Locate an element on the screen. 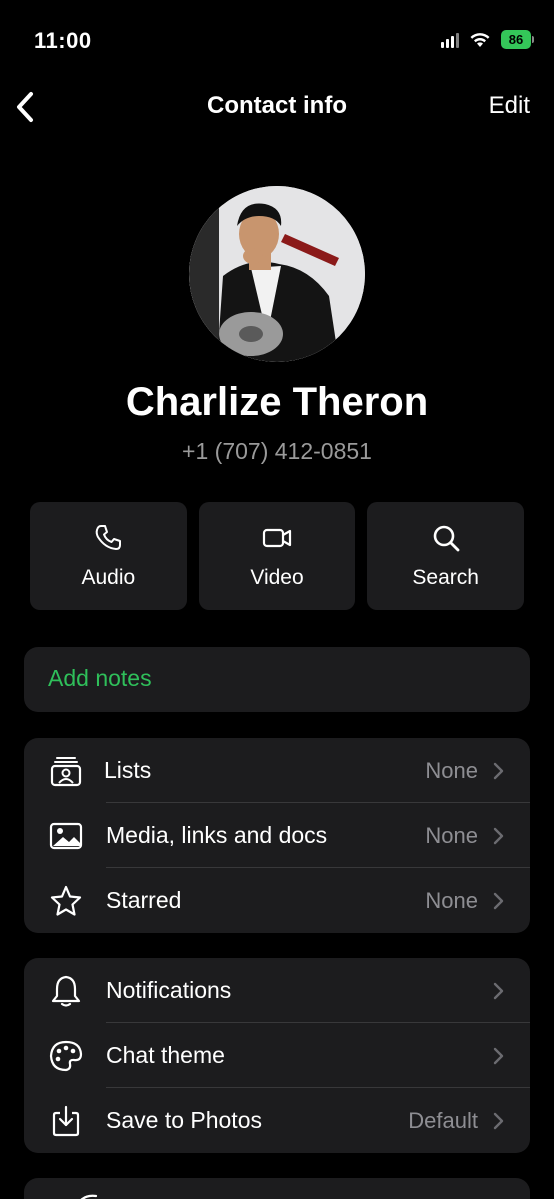 The image size is (554, 1199). search-icon is located at coordinates (446, 538).